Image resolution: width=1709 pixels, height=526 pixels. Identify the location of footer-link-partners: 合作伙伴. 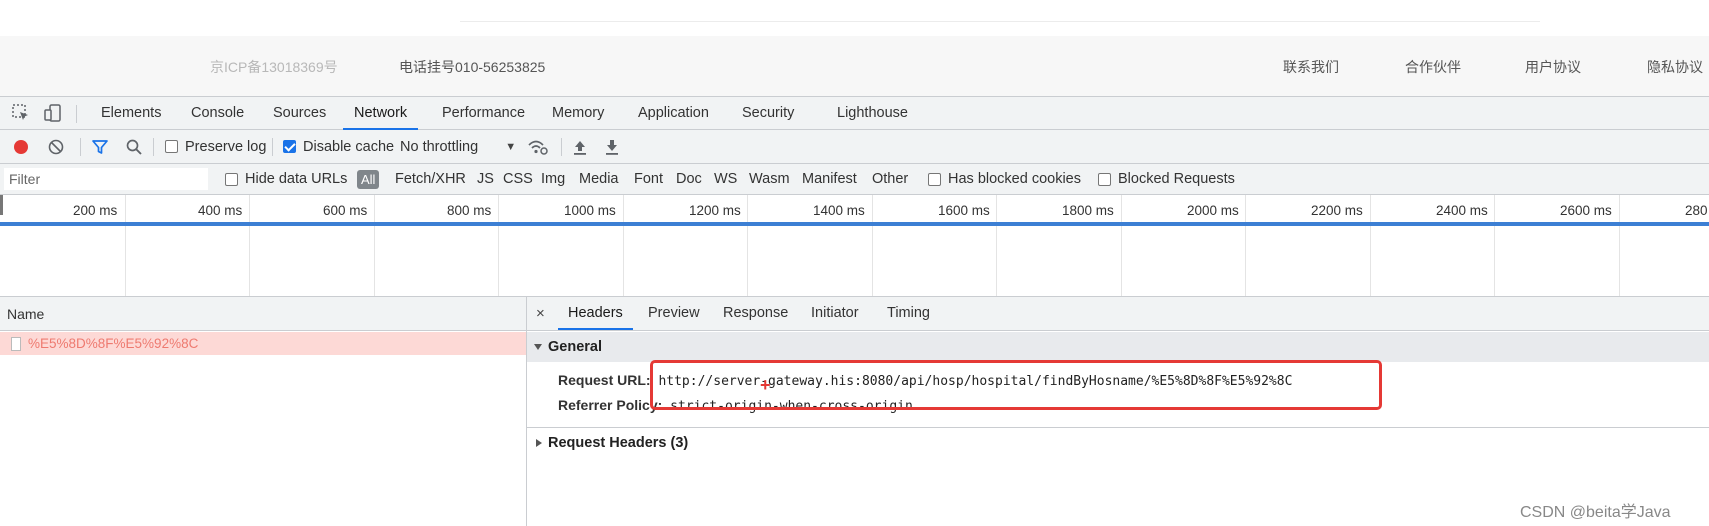
(1433, 67).